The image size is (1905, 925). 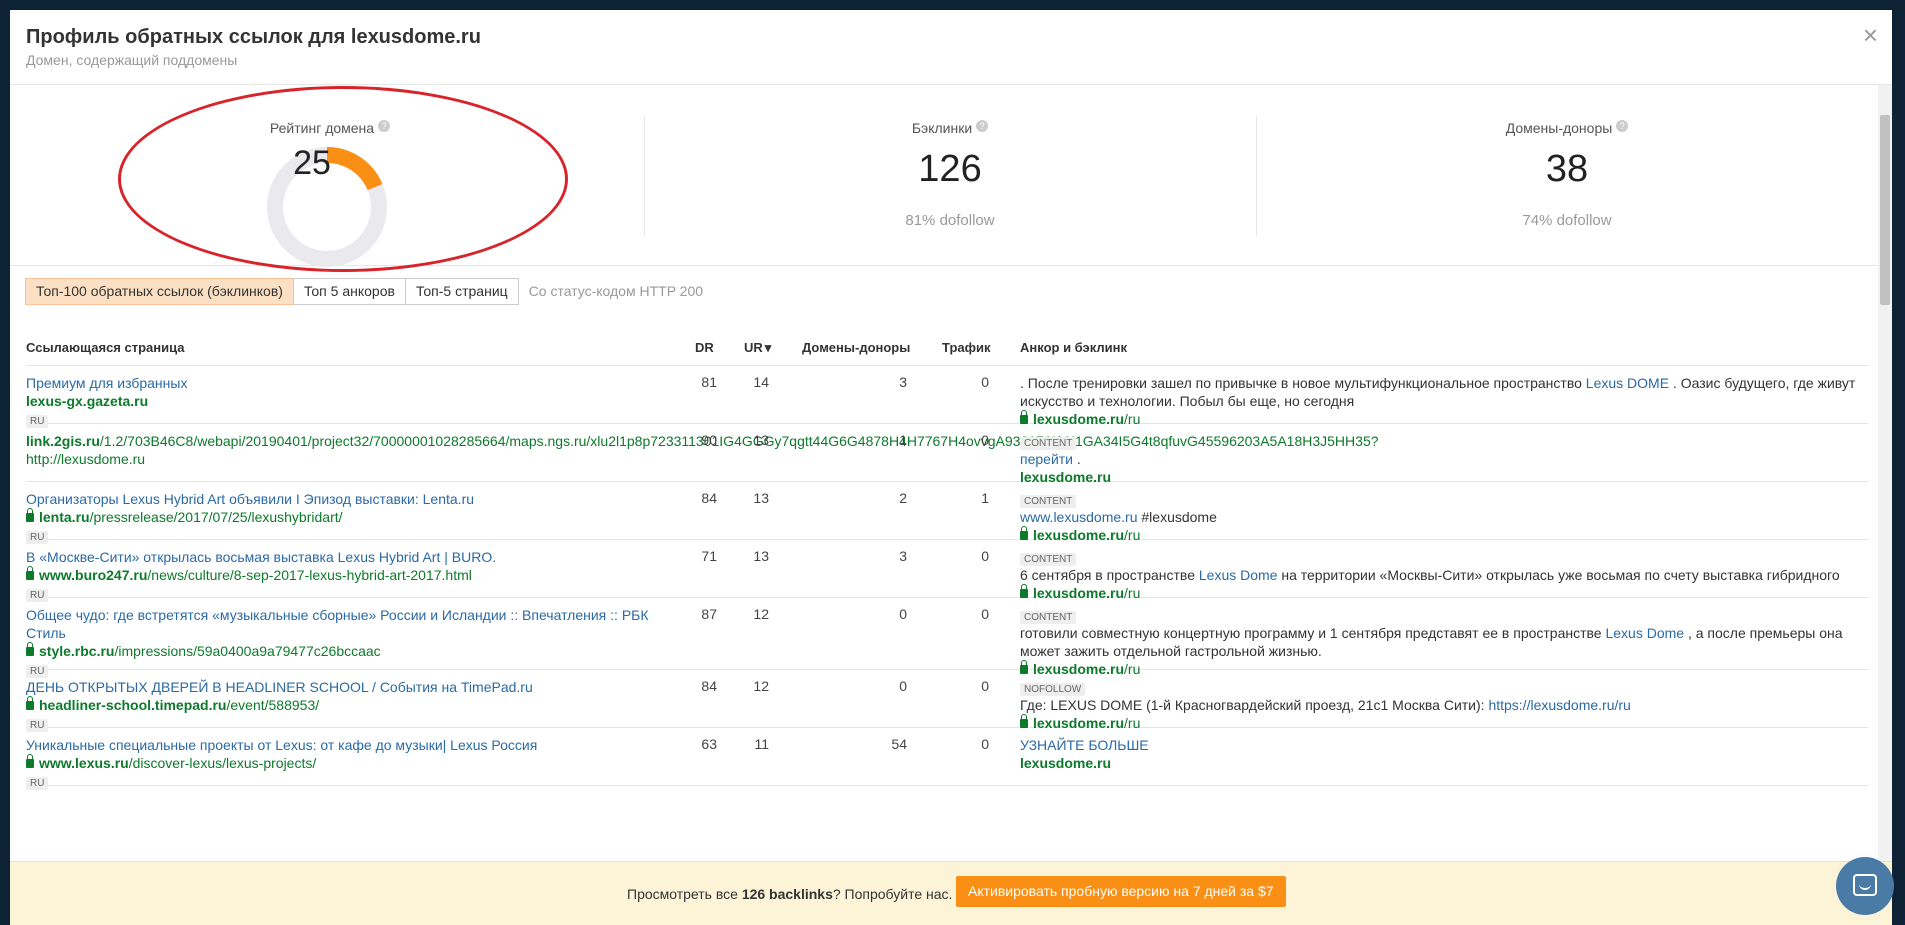 What do you see at coordinates (1079, 517) in the screenshot?
I see `anchor-link: www.lexusdome.ru` at bounding box center [1079, 517].